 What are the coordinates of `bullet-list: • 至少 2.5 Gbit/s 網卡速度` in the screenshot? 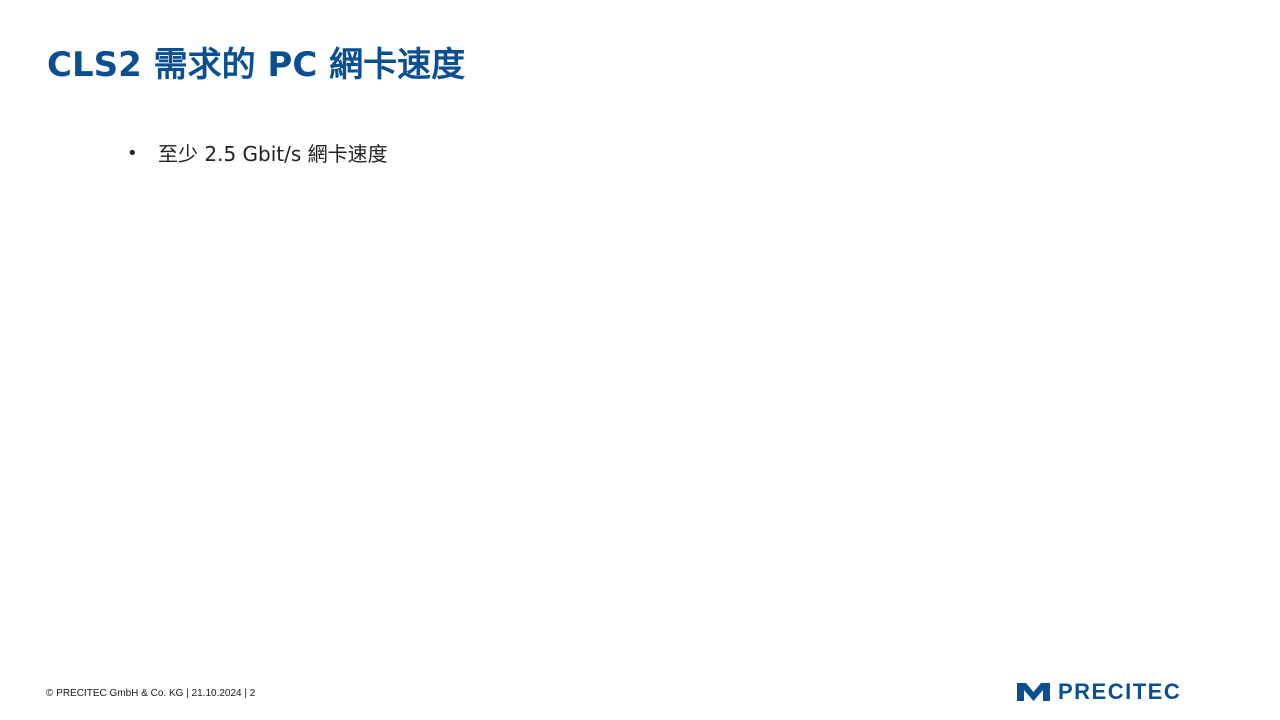 It's located at (257, 154).